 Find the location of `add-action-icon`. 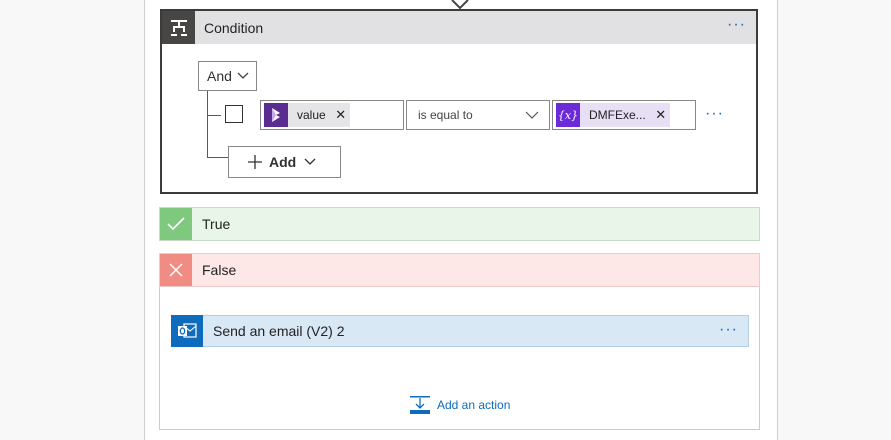

add-action-icon is located at coordinates (420, 405).